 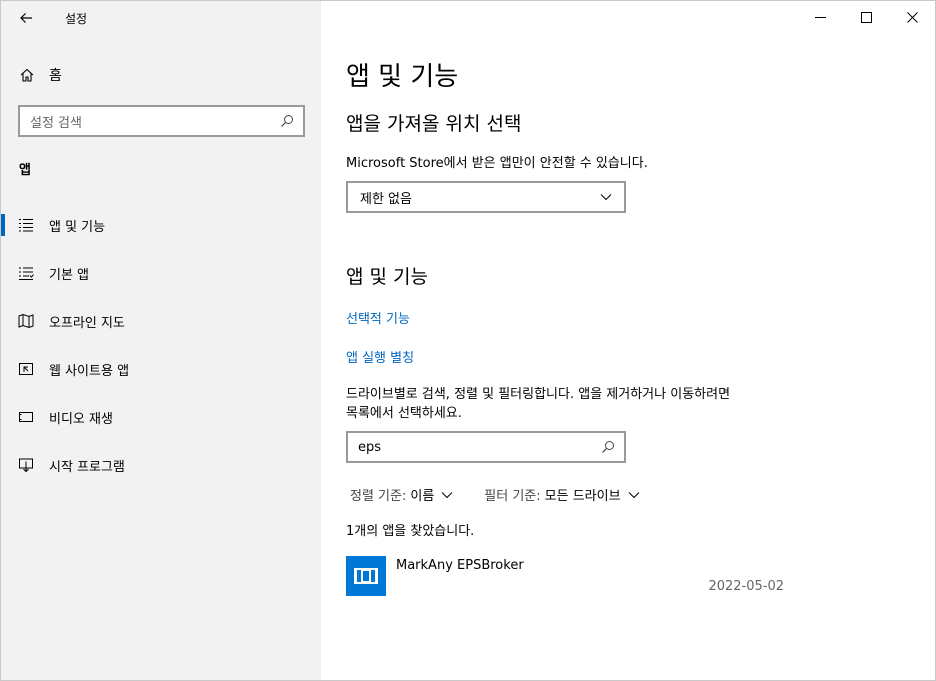 I want to click on app-install-date: 2022-05-02, so click(x=746, y=586).